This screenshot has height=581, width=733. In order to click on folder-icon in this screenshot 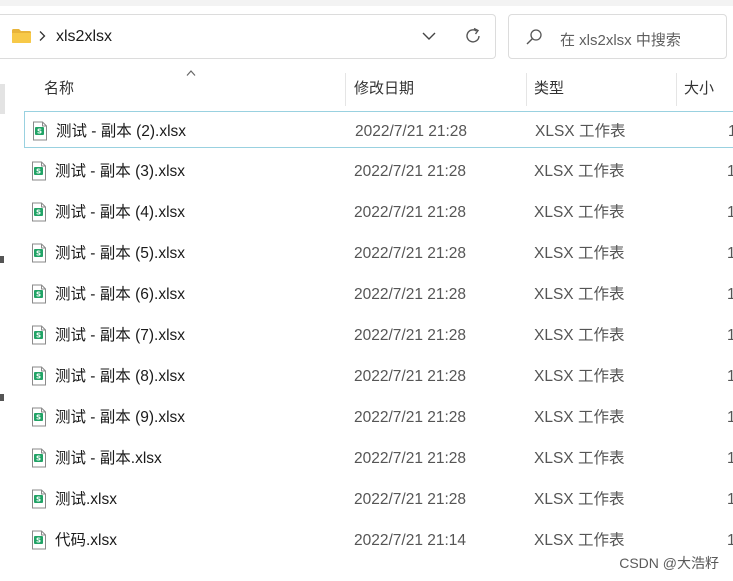, I will do `click(21, 36)`.